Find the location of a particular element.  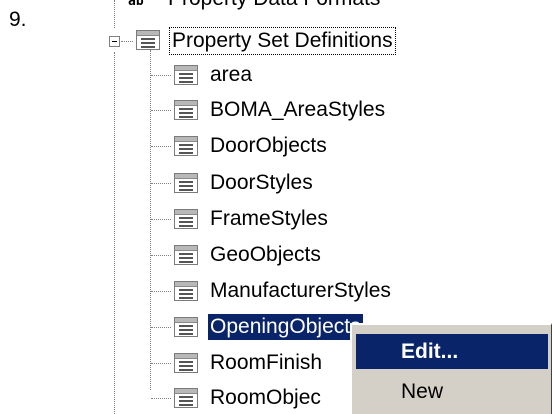

tree-item-manufacturerstyles: ManufacturerStyles is located at coordinates (300, 291).